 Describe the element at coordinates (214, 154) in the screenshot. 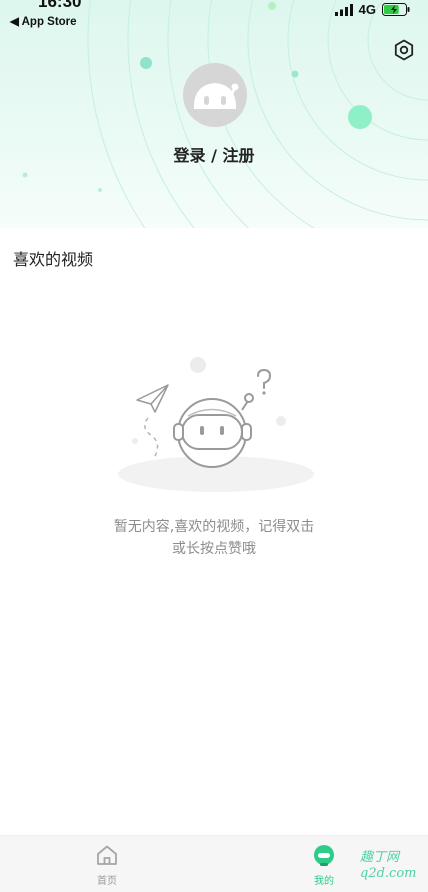

I see `login-register-link: 登录 / 注册` at that location.